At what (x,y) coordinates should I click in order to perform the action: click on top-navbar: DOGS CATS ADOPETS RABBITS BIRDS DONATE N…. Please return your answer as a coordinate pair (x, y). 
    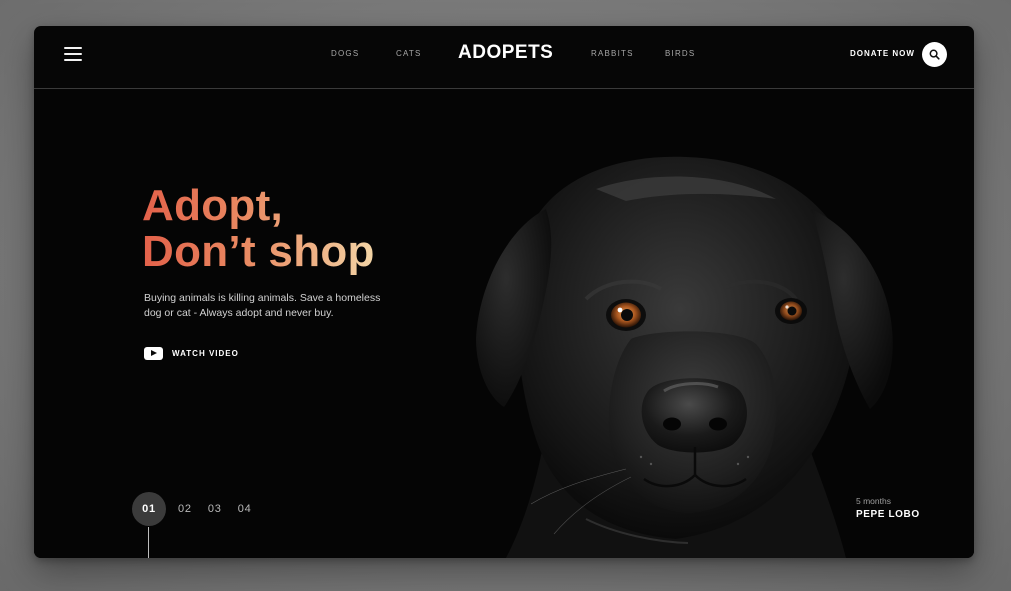
    Looking at the image, I should click on (504, 57).